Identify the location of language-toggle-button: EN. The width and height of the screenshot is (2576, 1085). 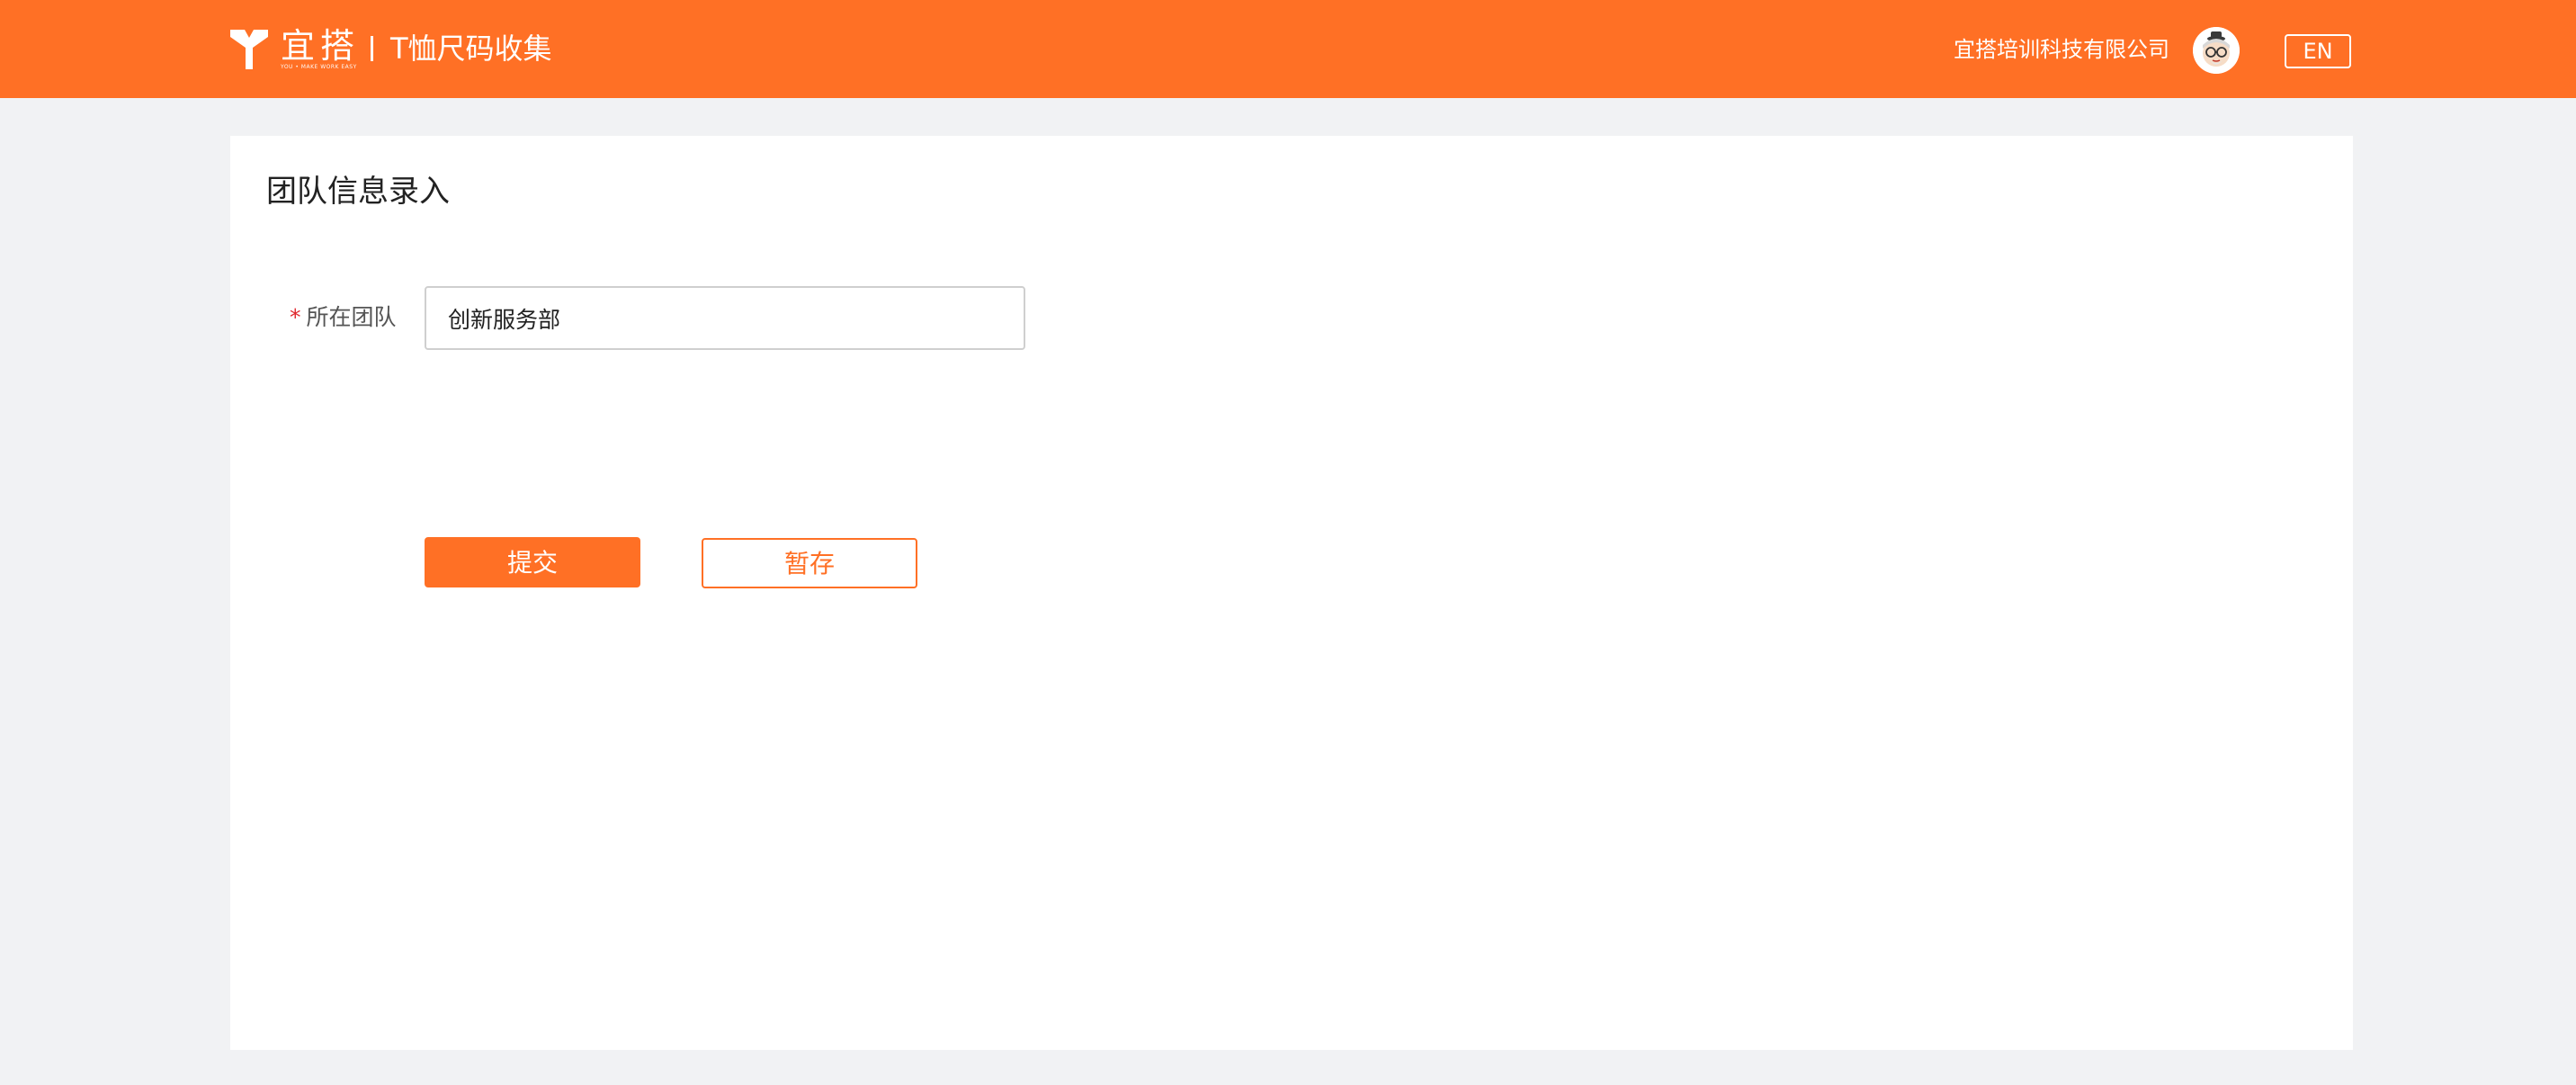
(2318, 51).